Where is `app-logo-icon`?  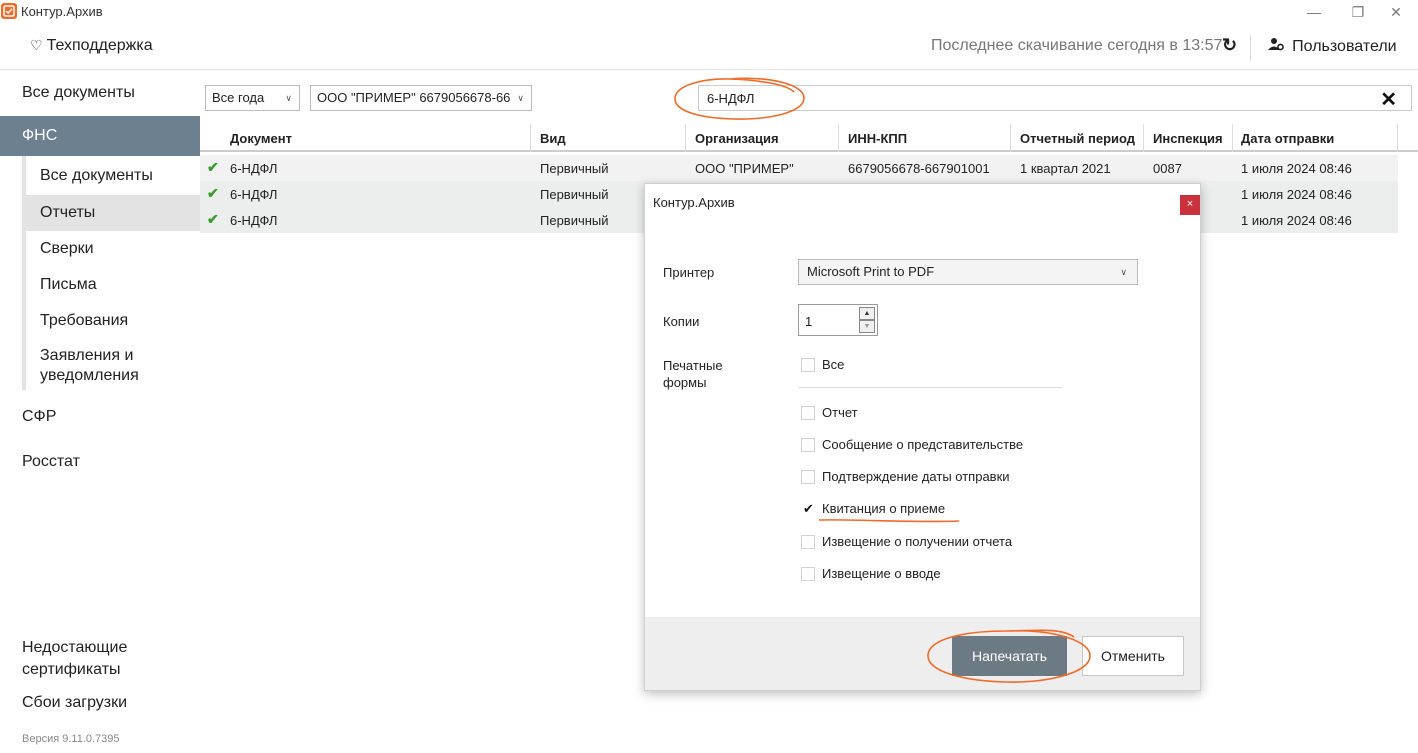
app-logo-icon is located at coordinates (9, 11).